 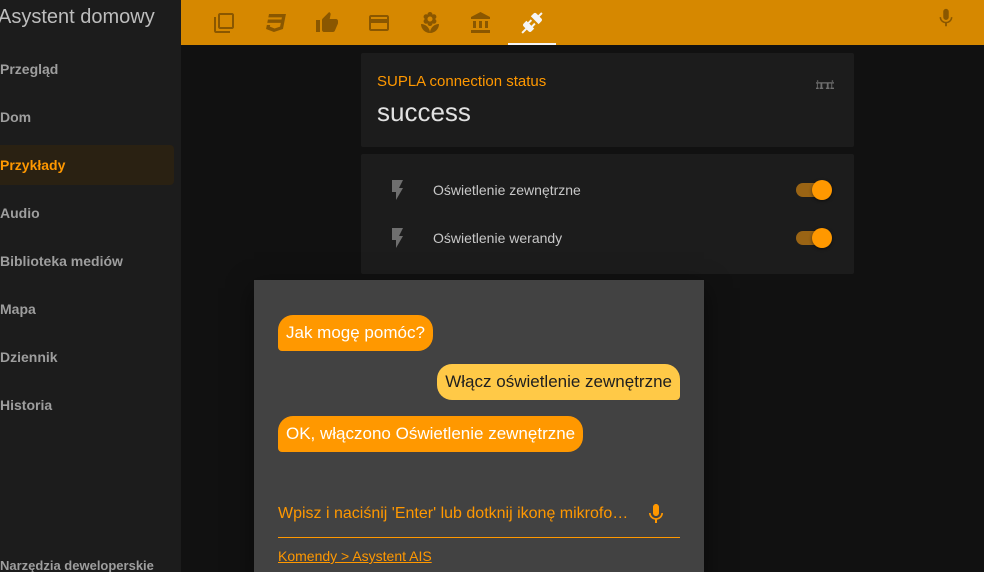 What do you see at coordinates (424, 112) in the screenshot?
I see `status-card-value: success` at bounding box center [424, 112].